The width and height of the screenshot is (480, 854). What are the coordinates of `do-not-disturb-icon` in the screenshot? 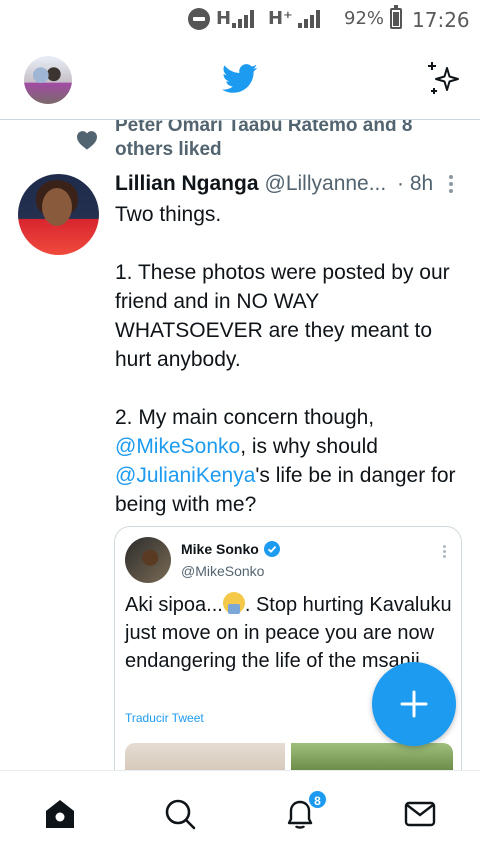 It's located at (199, 19).